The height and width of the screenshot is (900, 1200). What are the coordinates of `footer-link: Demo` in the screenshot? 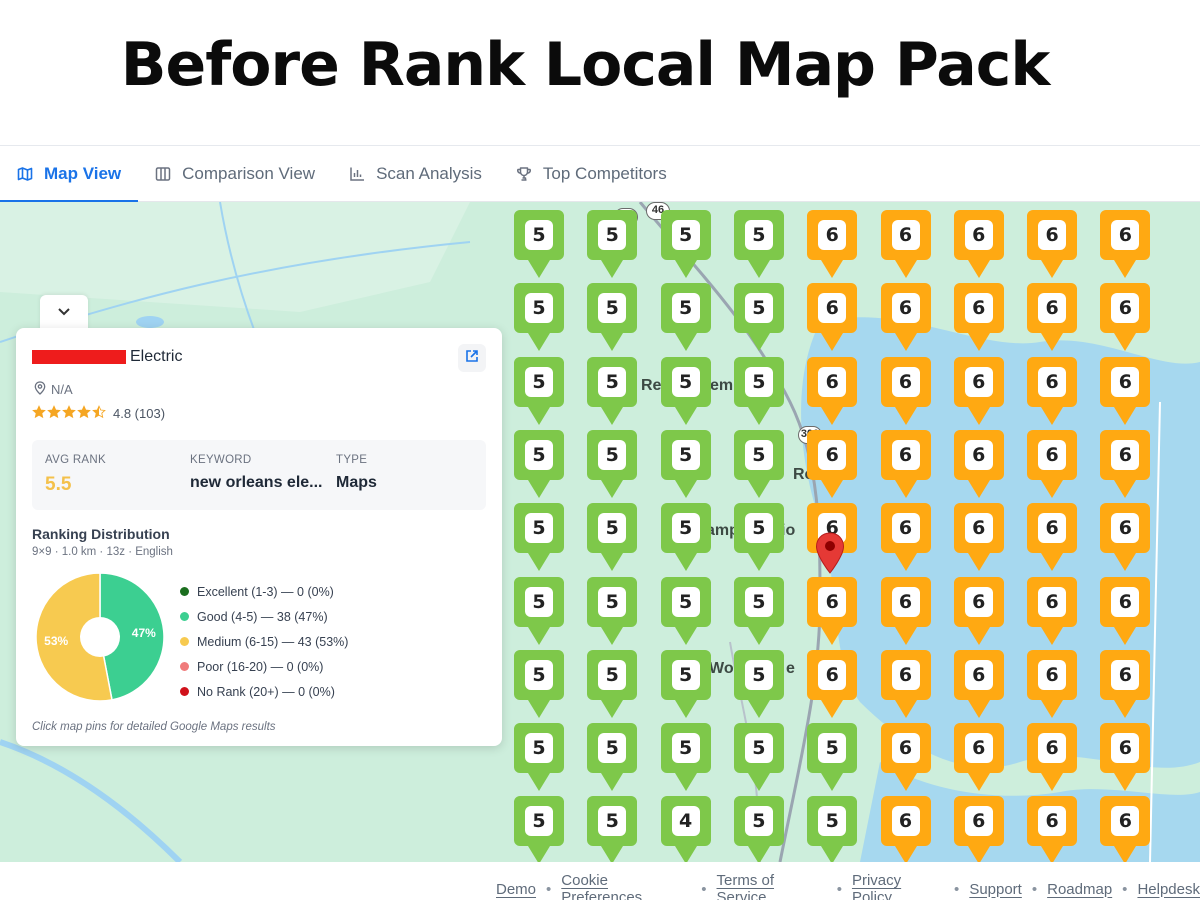 It's located at (516, 889).